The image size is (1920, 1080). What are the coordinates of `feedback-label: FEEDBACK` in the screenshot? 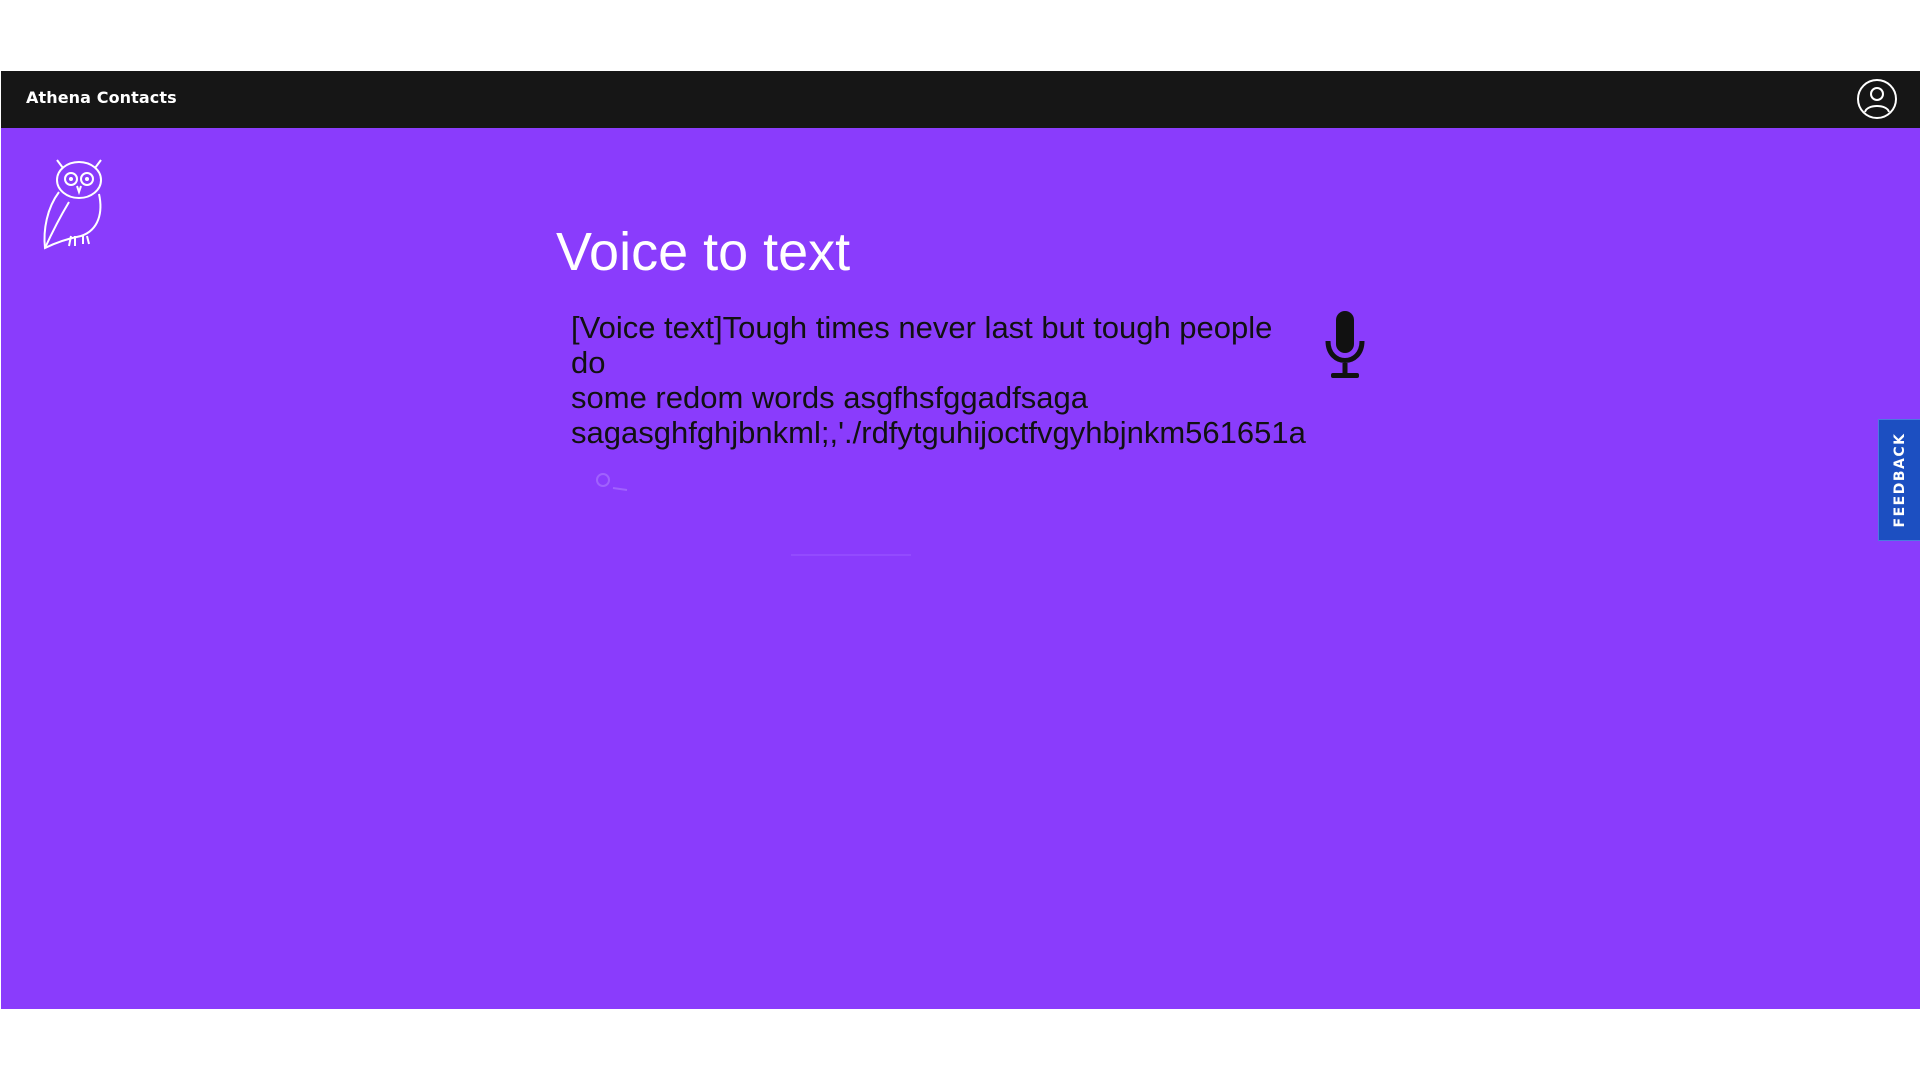 It's located at (1899, 480).